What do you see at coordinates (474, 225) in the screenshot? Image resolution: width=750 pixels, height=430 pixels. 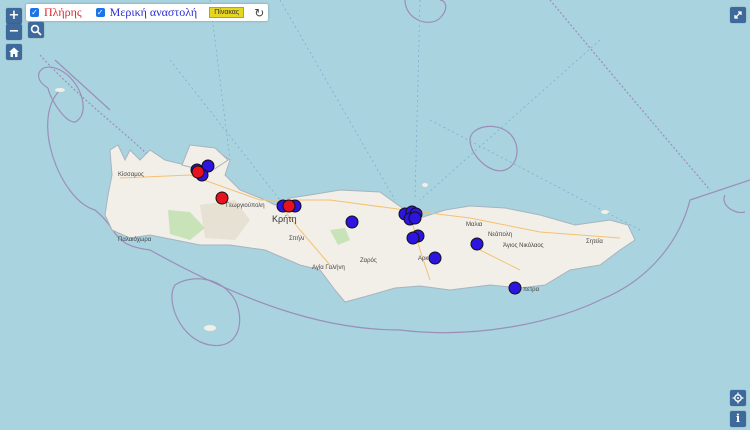 I see `place-label-malia: Μαλια` at bounding box center [474, 225].